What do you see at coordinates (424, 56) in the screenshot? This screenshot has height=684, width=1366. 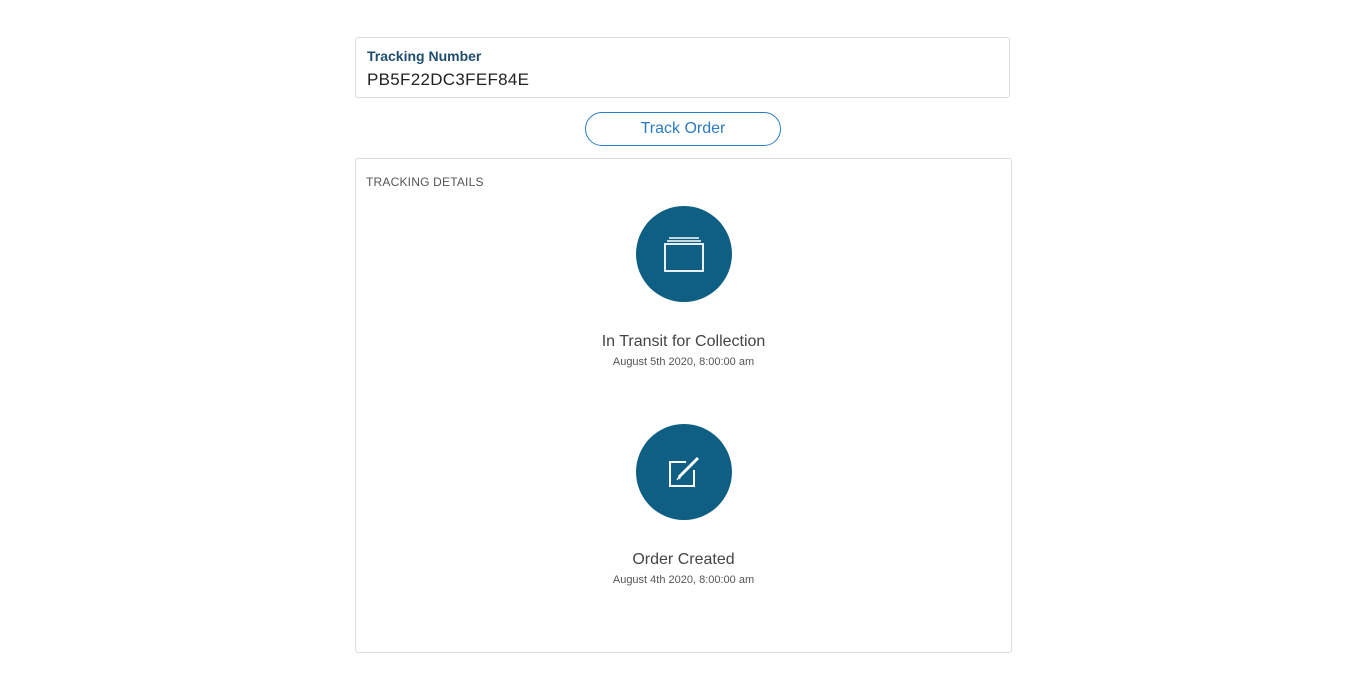 I see `tracking-number-label: Tracking Number` at bounding box center [424, 56].